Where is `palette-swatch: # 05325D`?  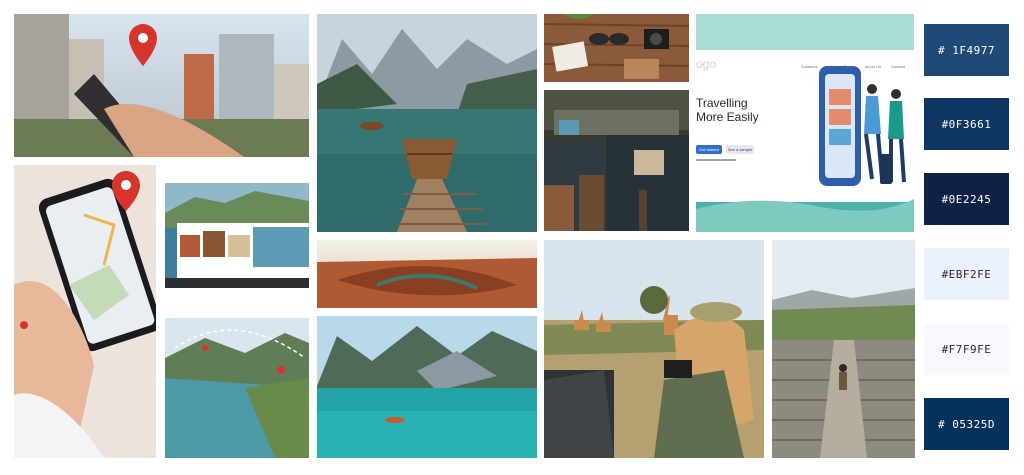
palette-swatch: # 05325D is located at coordinates (966, 424).